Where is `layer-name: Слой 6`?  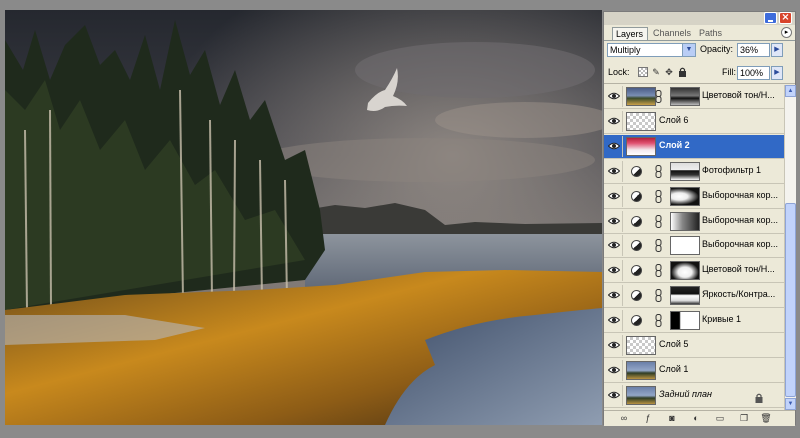
layer-name: Слой 6 is located at coordinates (674, 119).